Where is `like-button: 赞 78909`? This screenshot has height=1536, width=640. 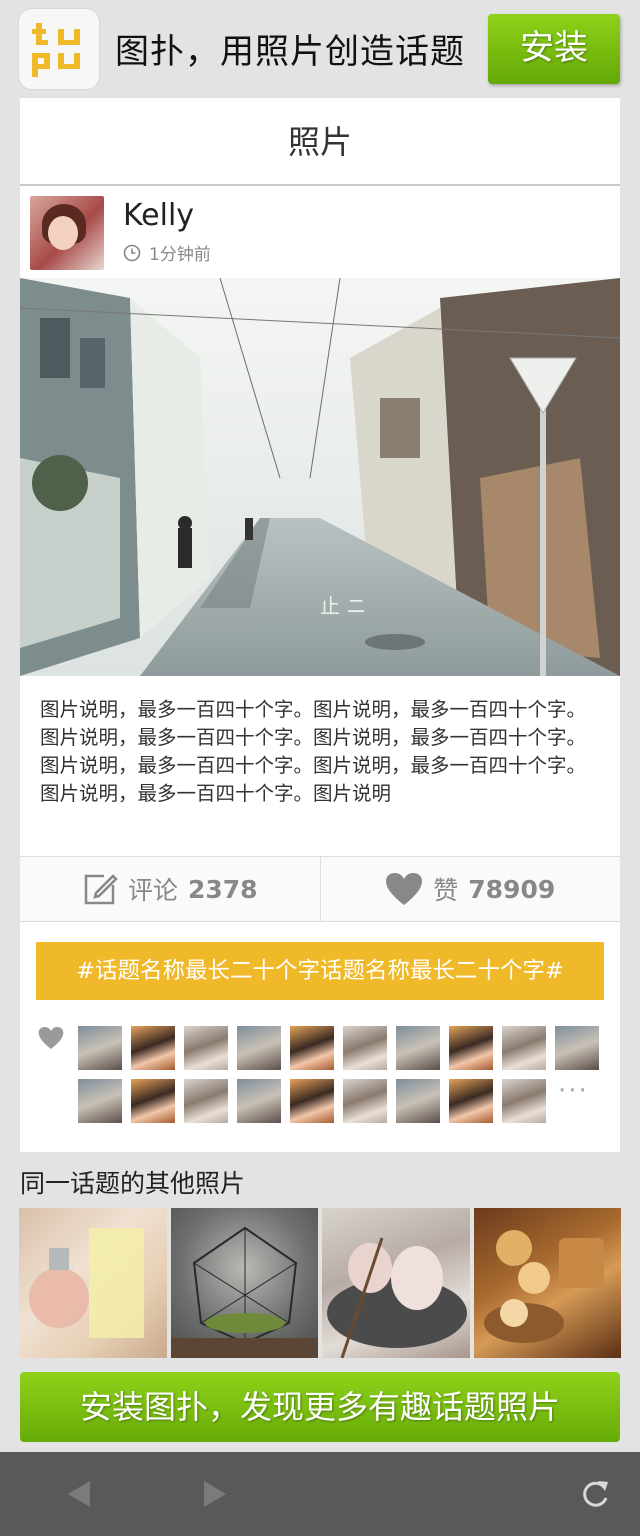
like-button: 赞 78909 is located at coordinates (471, 889).